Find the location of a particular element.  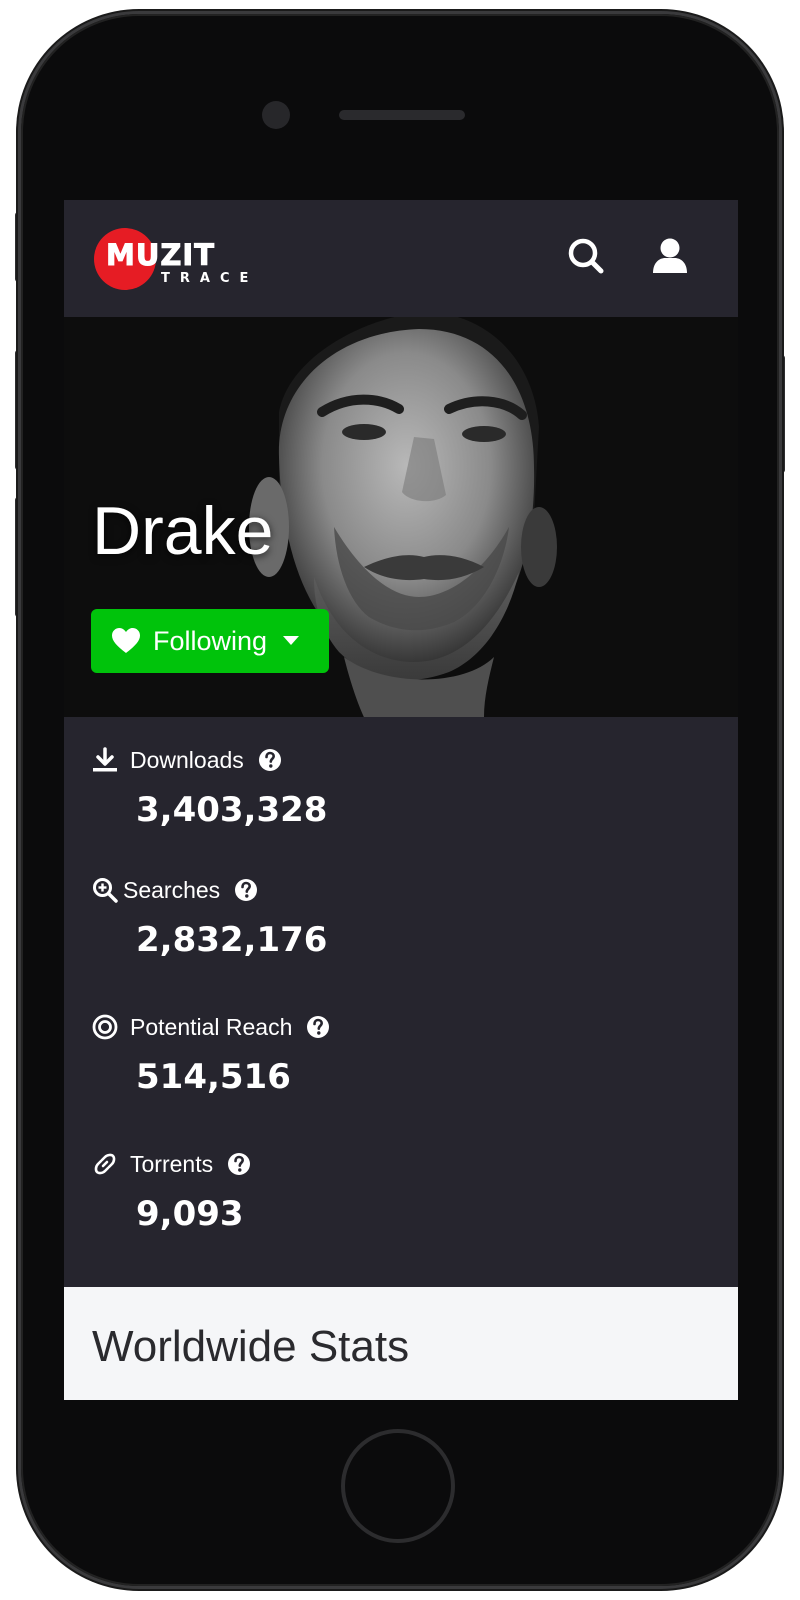

stat-searches: Searches 2,832,176 is located at coordinates (402, 915).